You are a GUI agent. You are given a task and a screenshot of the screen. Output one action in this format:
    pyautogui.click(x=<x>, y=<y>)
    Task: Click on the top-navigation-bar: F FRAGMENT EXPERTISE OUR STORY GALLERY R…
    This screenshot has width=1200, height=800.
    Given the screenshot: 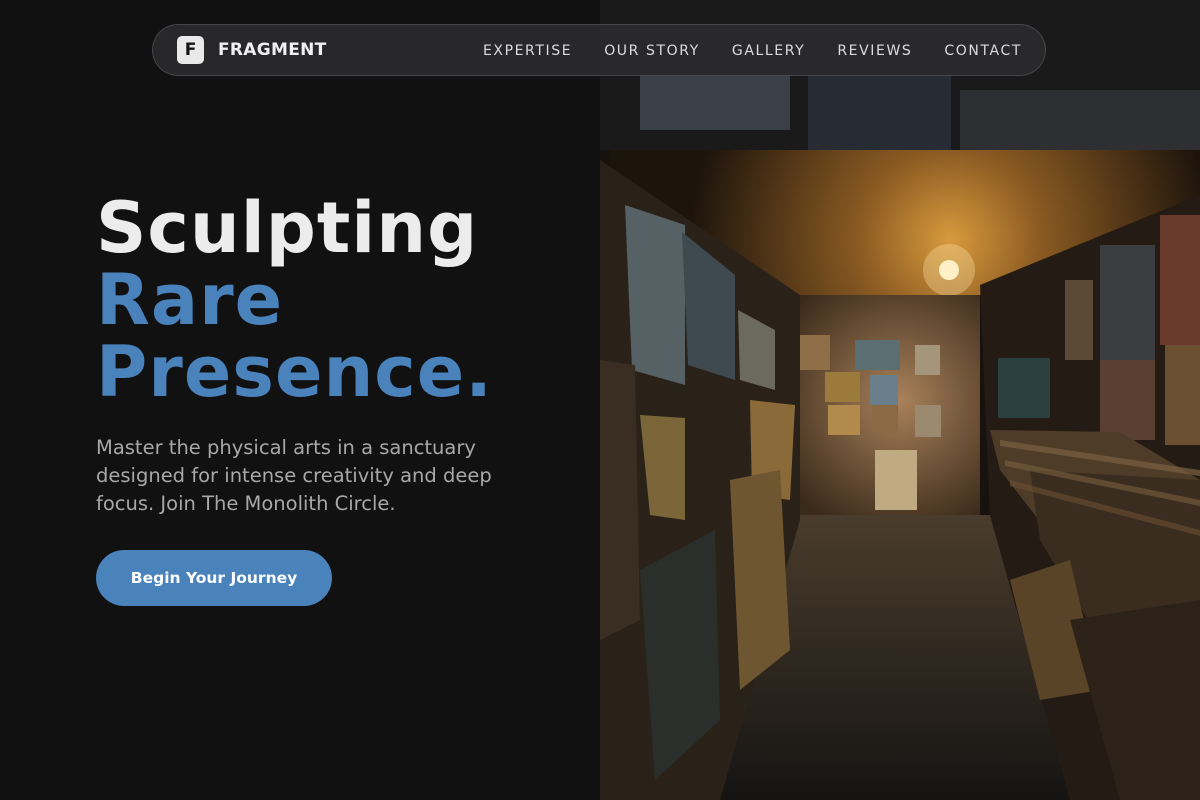 What is the action you would take?
    pyautogui.click(x=599, y=50)
    